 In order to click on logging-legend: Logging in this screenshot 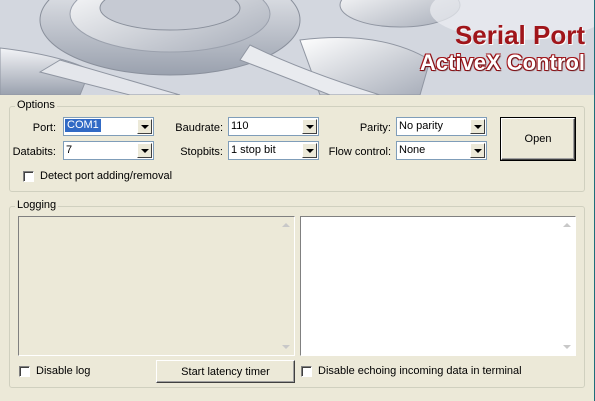, I will do `click(37, 205)`.